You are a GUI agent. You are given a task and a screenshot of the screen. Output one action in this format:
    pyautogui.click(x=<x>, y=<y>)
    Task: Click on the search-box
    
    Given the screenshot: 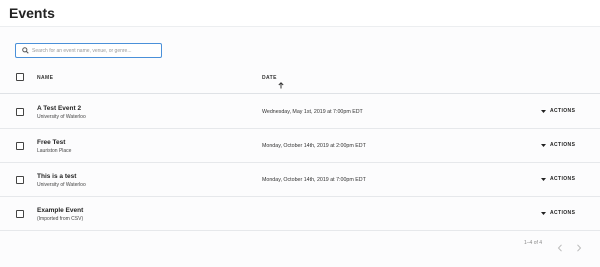 What is the action you would take?
    pyautogui.click(x=88, y=50)
    